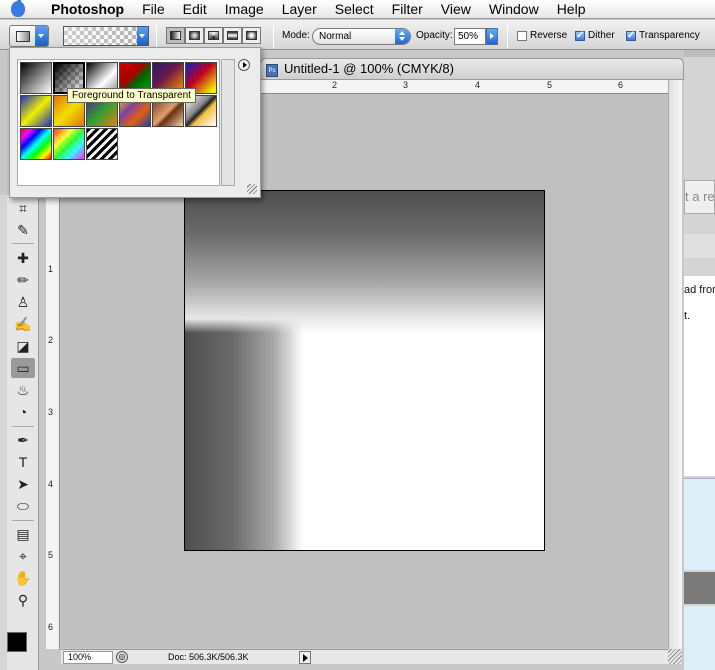 The image size is (715, 670). Describe the element at coordinates (153, 9) in the screenshot. I see `menu-file: File` at that location.